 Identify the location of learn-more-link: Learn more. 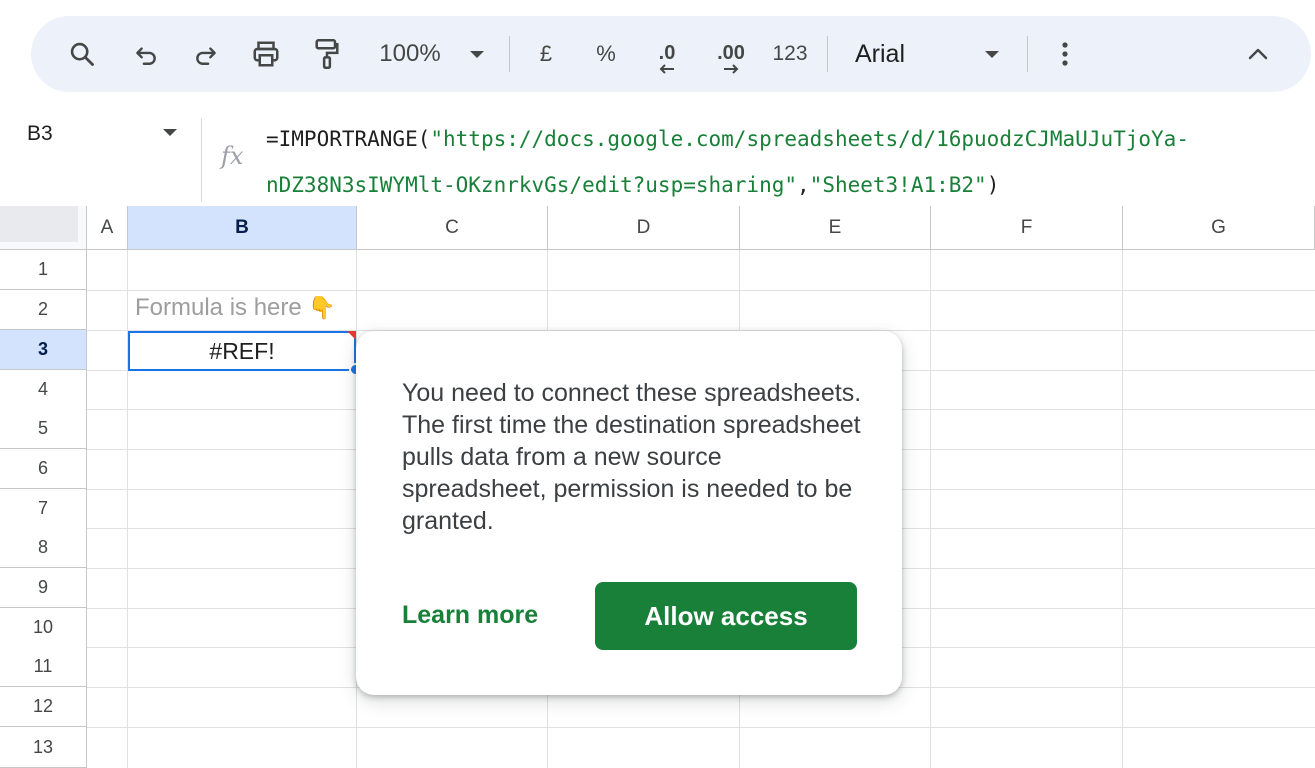
(470, 615).